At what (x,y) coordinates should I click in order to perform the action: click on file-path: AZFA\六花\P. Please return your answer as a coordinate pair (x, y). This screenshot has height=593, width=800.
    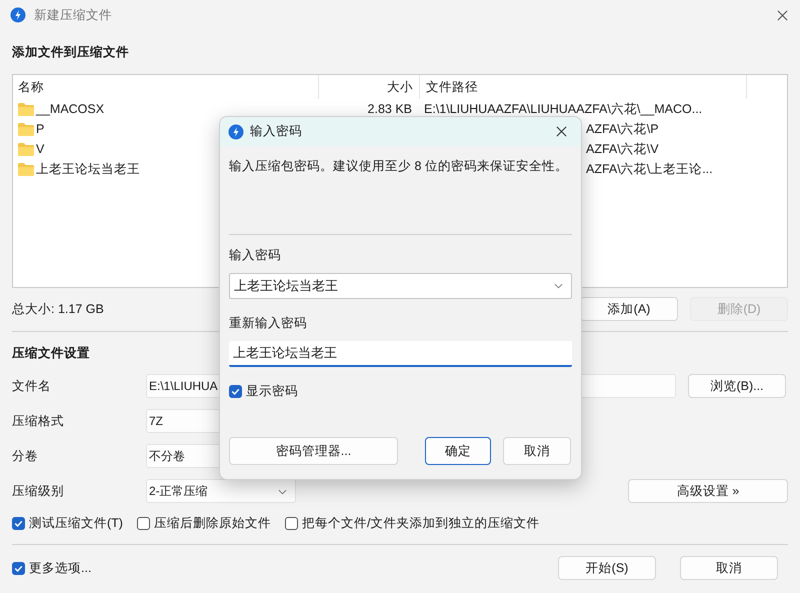
    Looking at the image, I should click on (622, 129).